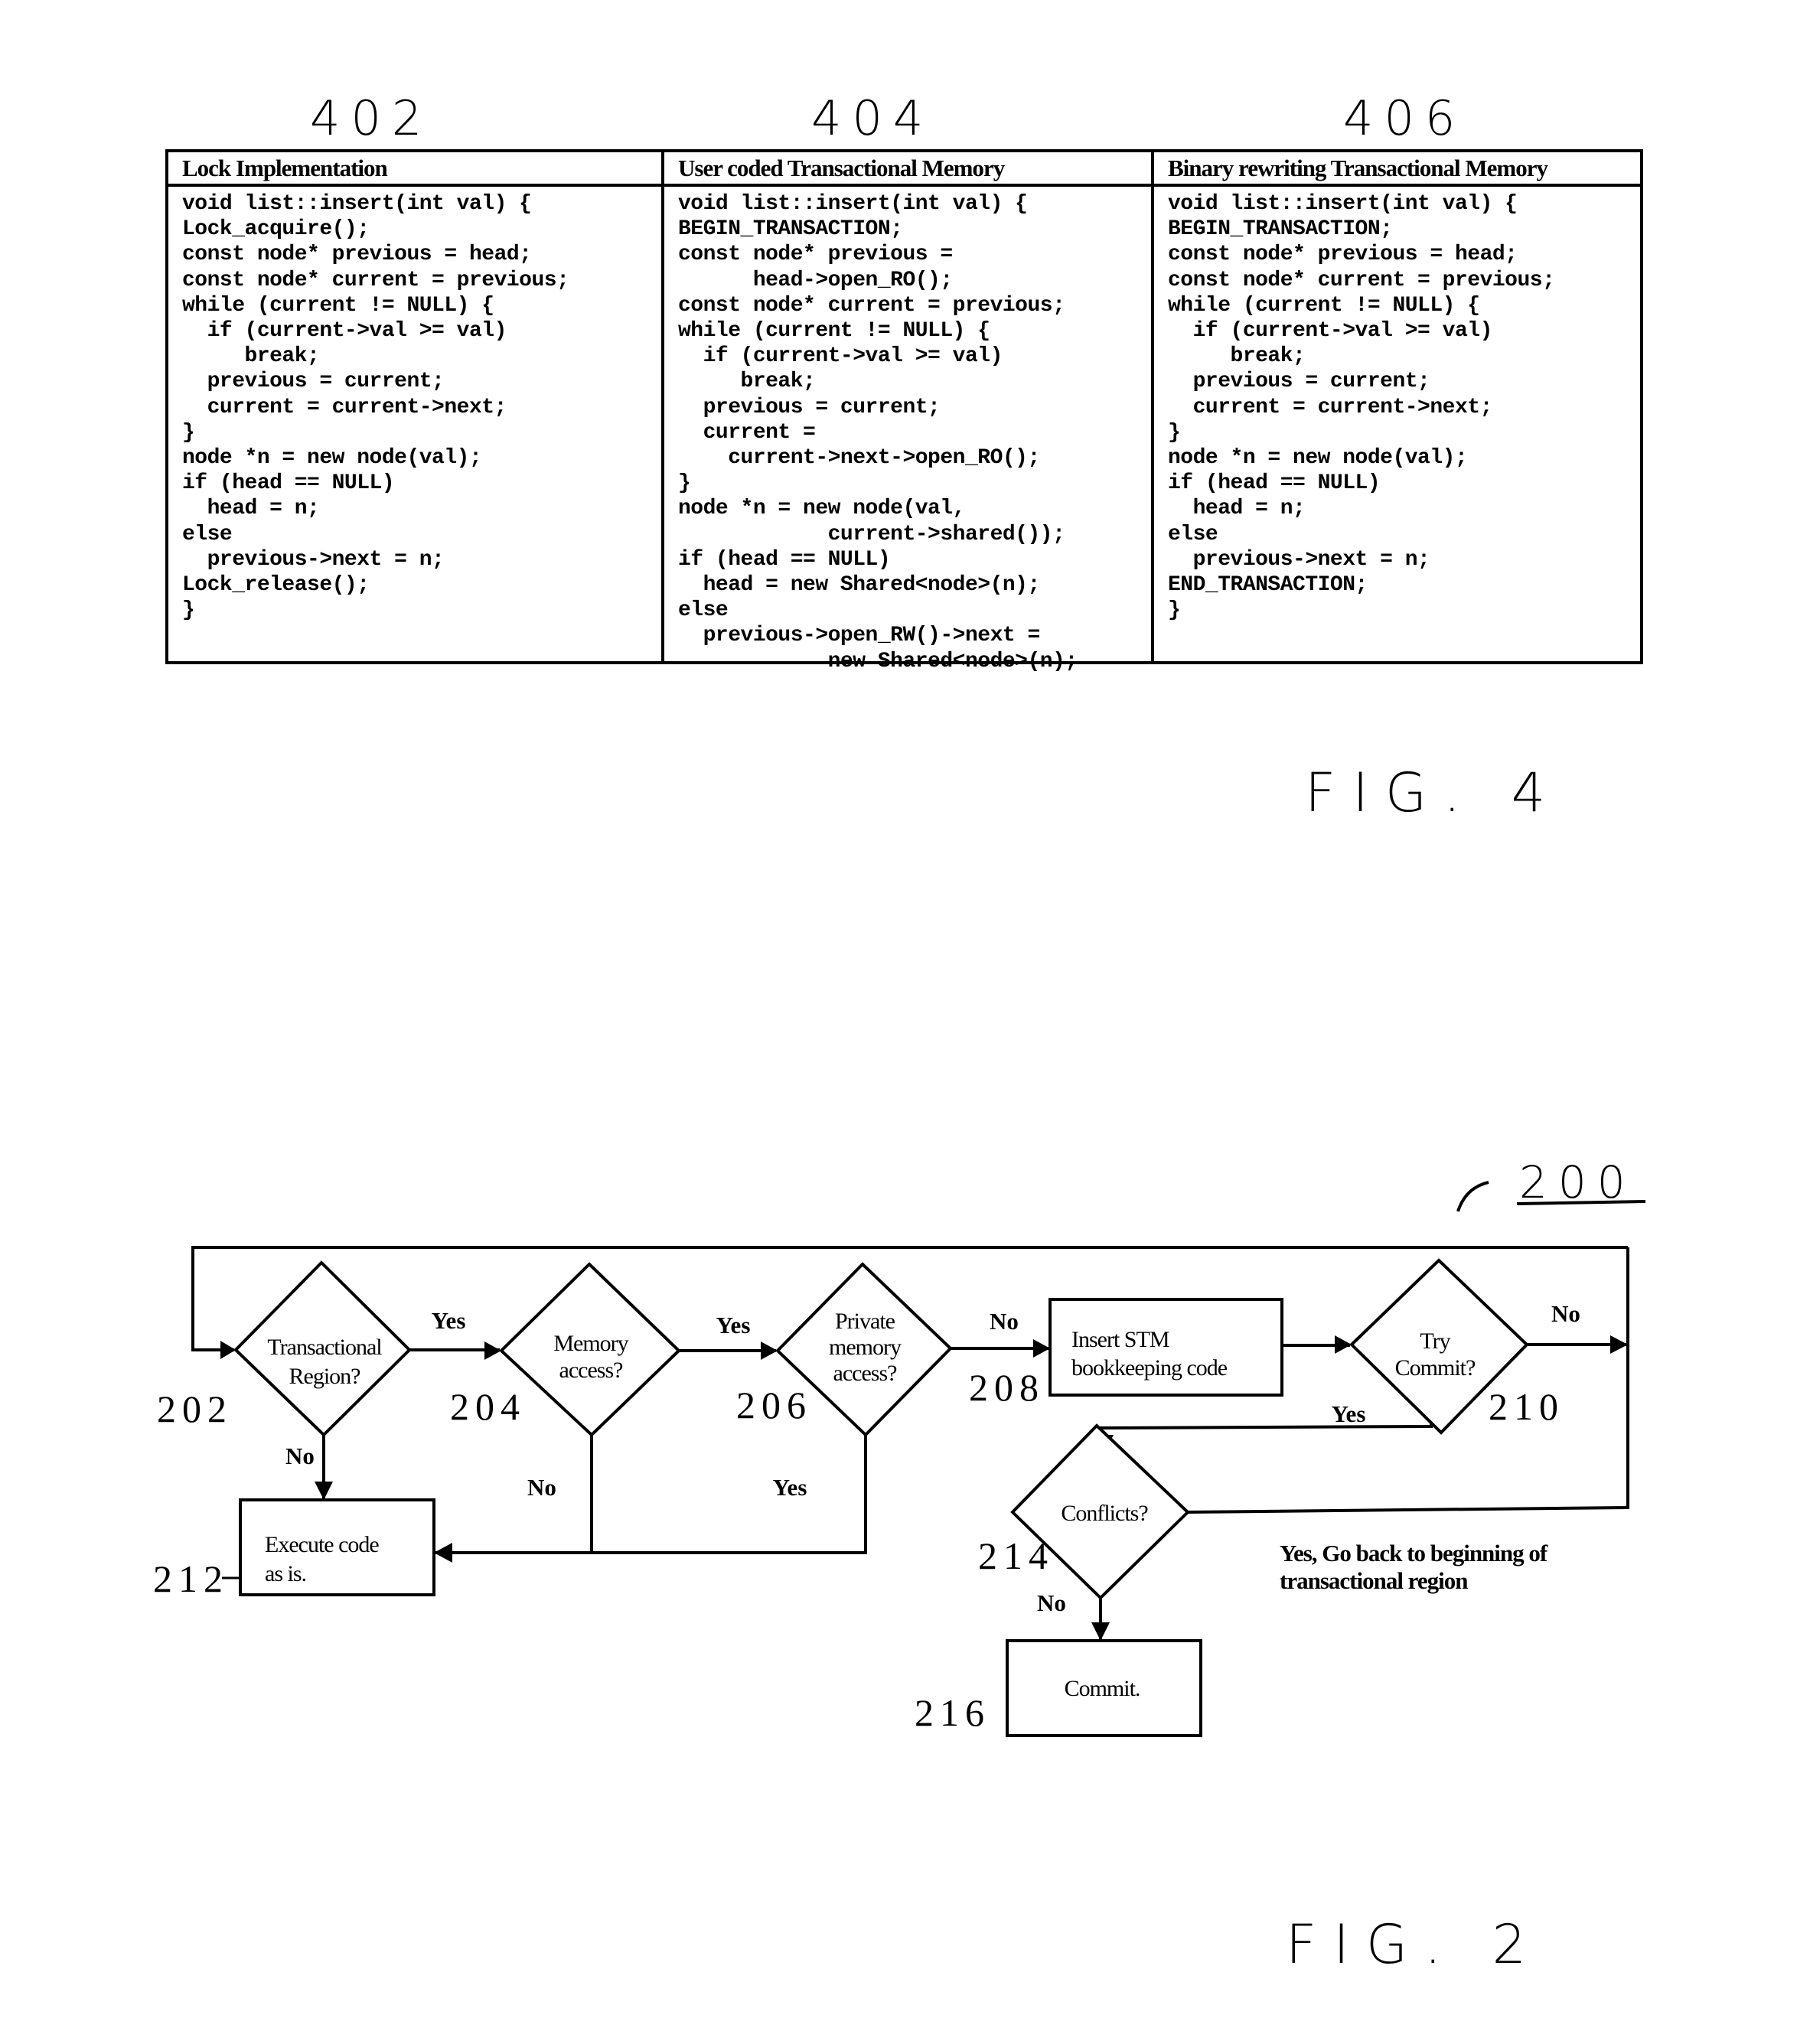  Describe the element at coordinates (1120, 1339) in the screenshot. I see `node-208-label: Insert STM` at that location.